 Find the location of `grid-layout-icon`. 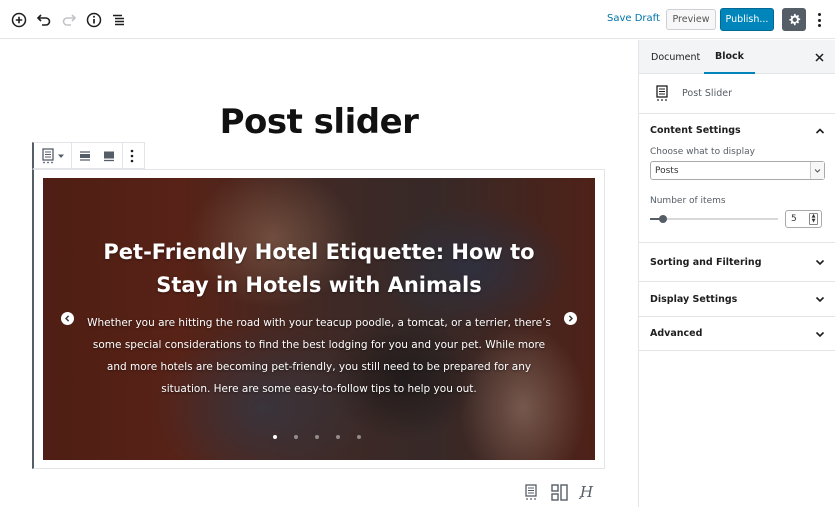

grid-layout-icon is located at coordinates (559, 492).